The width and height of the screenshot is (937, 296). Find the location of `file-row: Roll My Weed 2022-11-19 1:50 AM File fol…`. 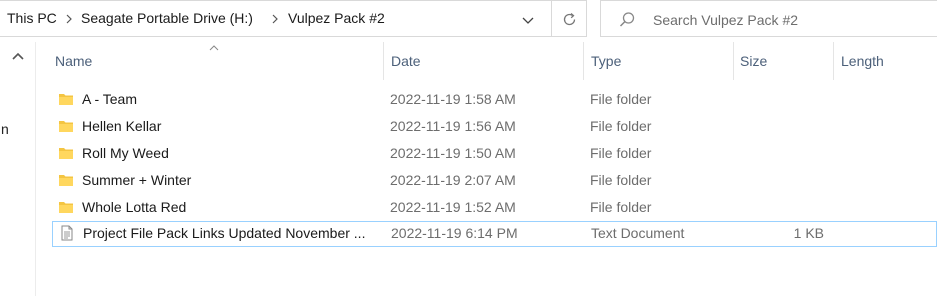

file-row: Roll My Weed 2022-11-19 1:50 AM File fol… is located at coordinates (494, 154).